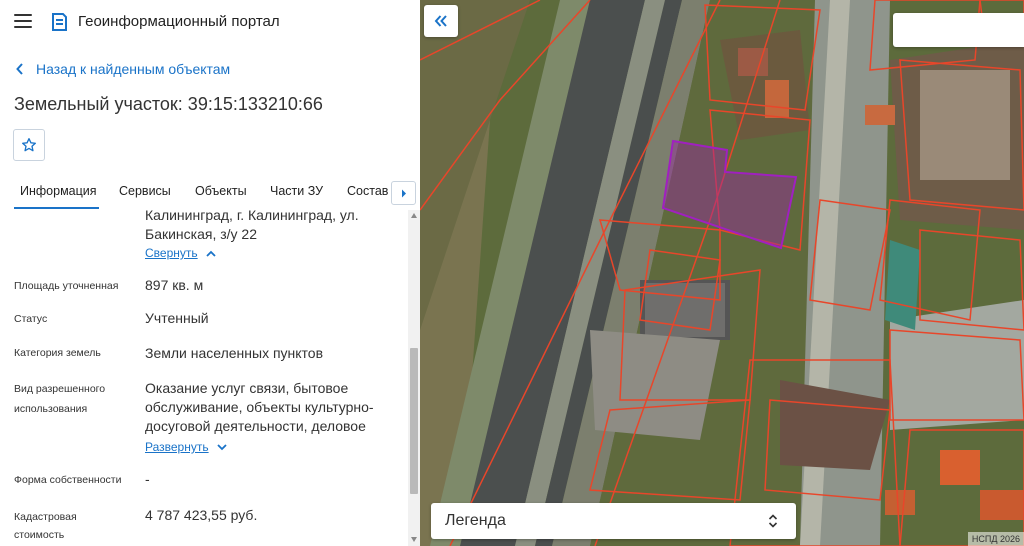 The width and height of the screenshot is (1024, 546). What do you see at coordinates (414, 421) in the screenshot?
I see `scrollbar-thumb` at bounding box center [414, 421].